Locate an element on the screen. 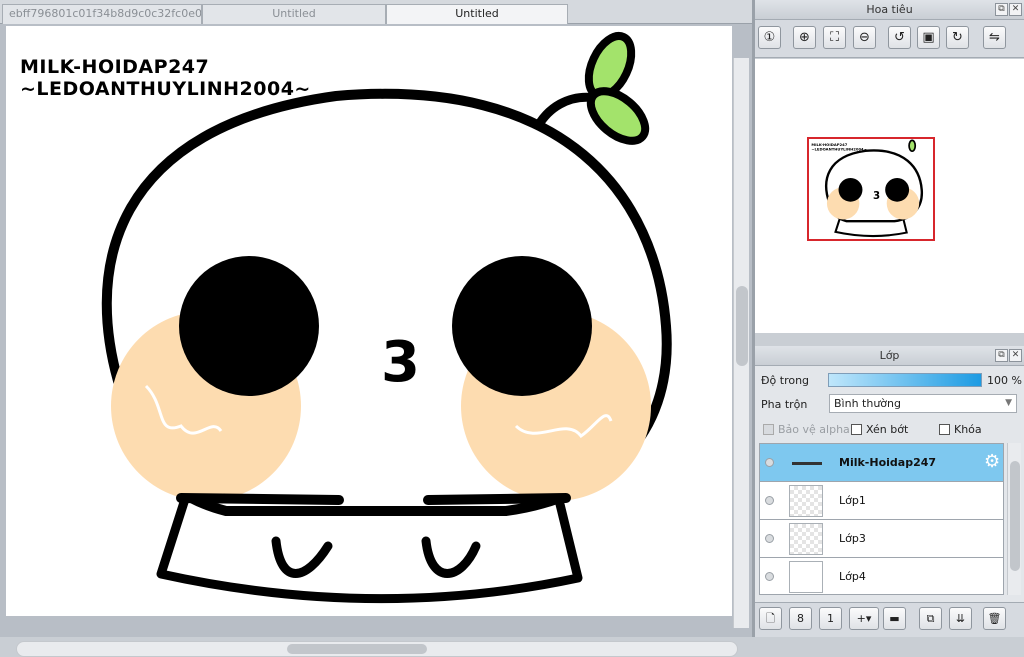 This screenshot has height=657, width=1024. zoom-in-icon: ⊕ is located at coordinates (804, 37).